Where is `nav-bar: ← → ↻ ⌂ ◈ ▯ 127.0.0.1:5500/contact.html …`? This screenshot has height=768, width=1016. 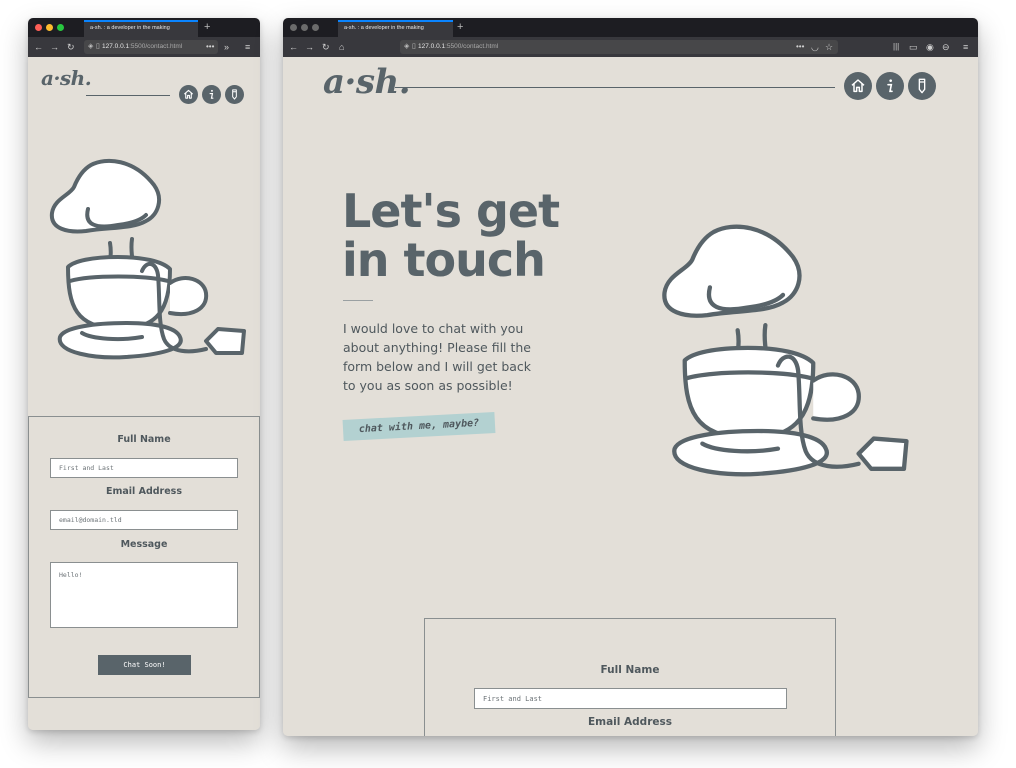 nav-bar: ← → ↻ ⌂ ◈ ▯ 127.0.0.1:5500/contact.html … is located at coordinates (630, 47).